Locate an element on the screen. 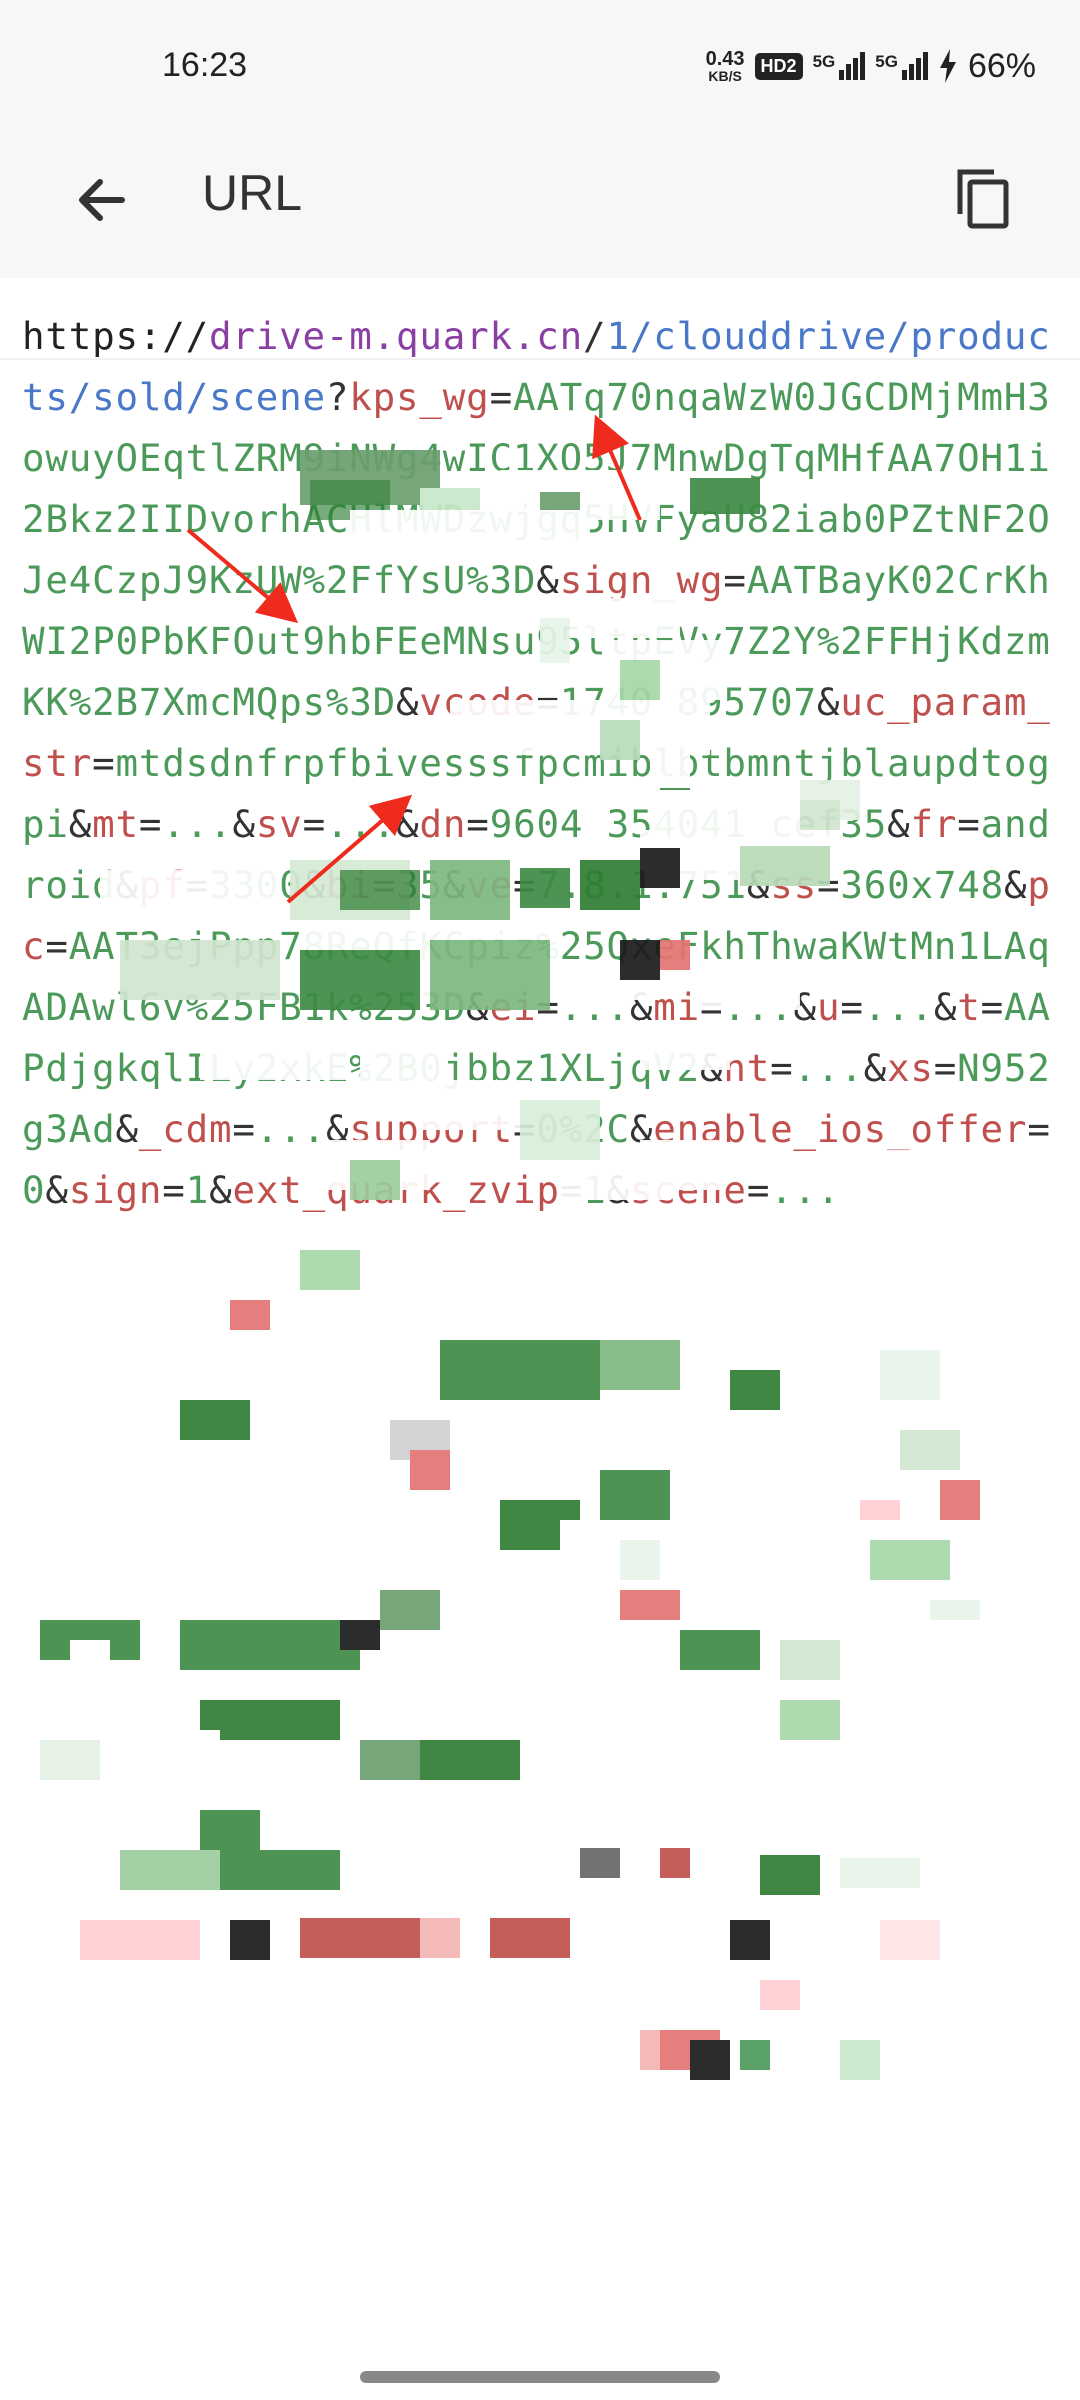 The width and height of the screenshot is (1080, 2400). param-key: nt is located at coordinates (747, 1068).